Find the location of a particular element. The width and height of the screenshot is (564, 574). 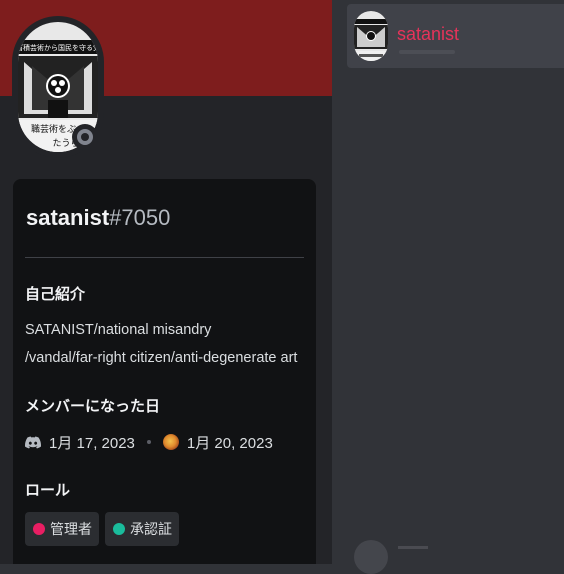

member-avatar-faded is located at coordinates (371, 557).